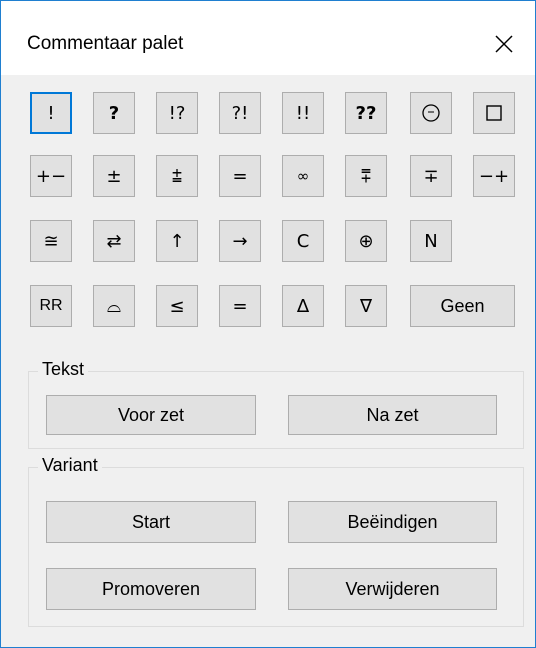 The width and height of the screenshot is (536, 648). I want to click on symbol-label: N, so click(431, 241).